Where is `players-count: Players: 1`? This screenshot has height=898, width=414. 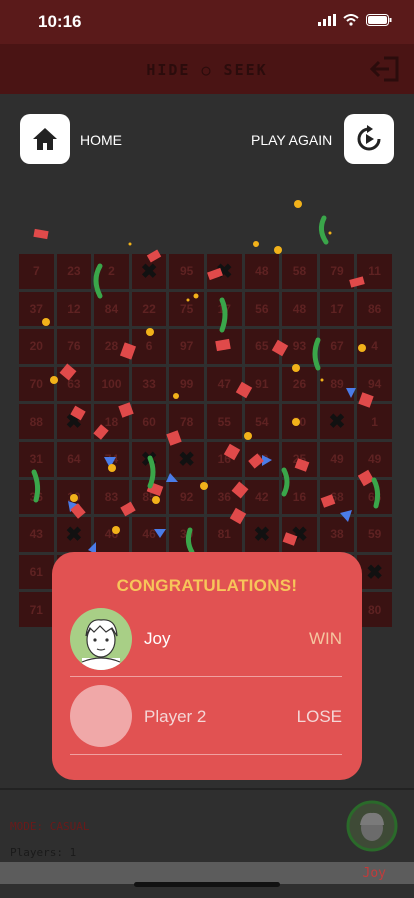
players-count: Players: 1 is located at coordinates (43, 852).